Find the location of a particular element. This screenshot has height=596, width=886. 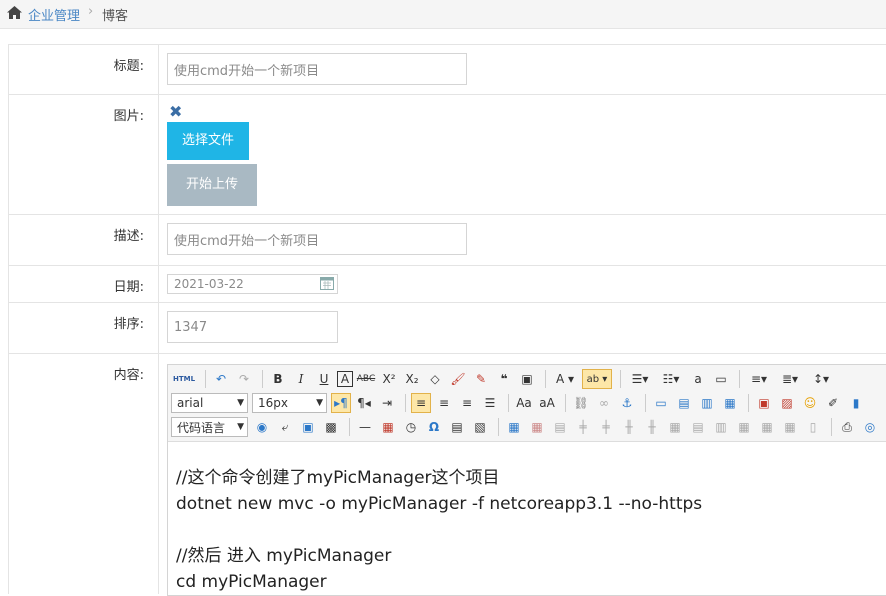

font-family-select: arial ▼ is located at coordinates (209, 403).